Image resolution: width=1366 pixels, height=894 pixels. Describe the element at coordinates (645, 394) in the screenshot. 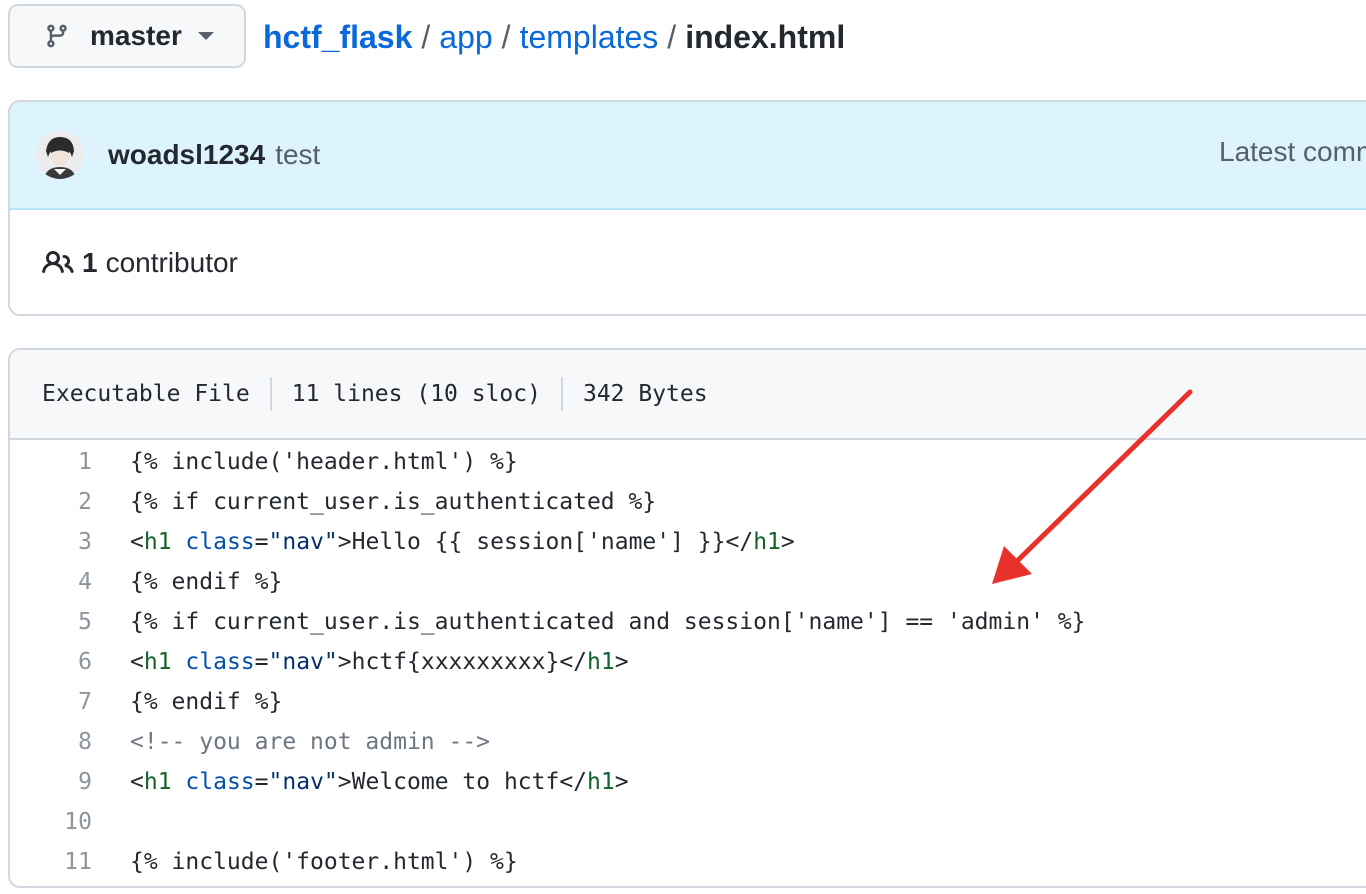

I see `file-size: 342 Bytes` at that location.